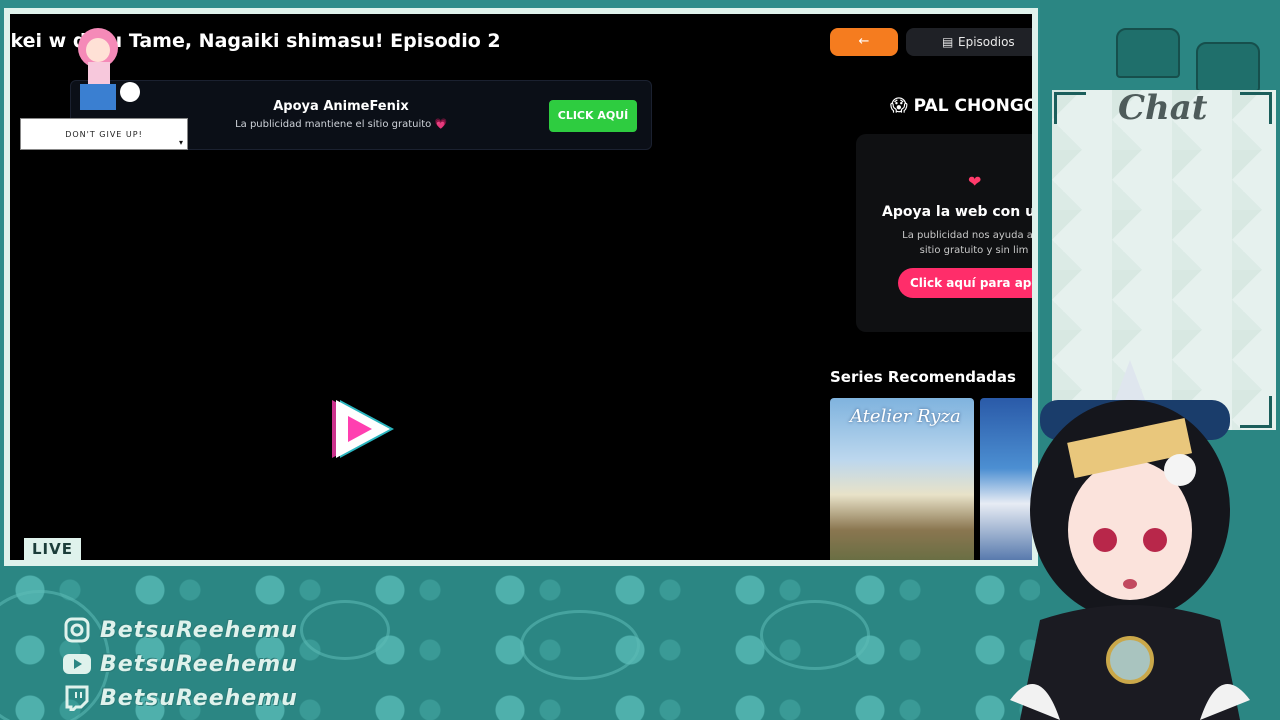  What do you see at coordinates (986, 42) in the screenshot?
I see `episodes-label: Episodios` at bounding box center [986, 42].